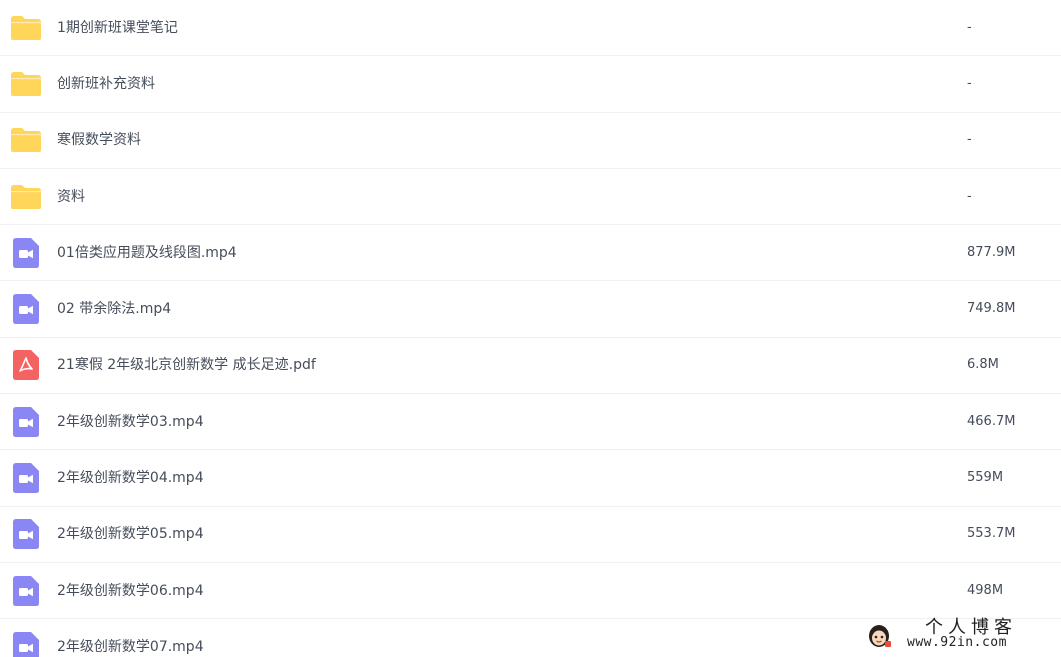 The width and height of the screenshot is (1061, 657). I want to click on file-name: 21寒假 2年级北京创新数学 成长足迹.pdf, so click(186, 365).